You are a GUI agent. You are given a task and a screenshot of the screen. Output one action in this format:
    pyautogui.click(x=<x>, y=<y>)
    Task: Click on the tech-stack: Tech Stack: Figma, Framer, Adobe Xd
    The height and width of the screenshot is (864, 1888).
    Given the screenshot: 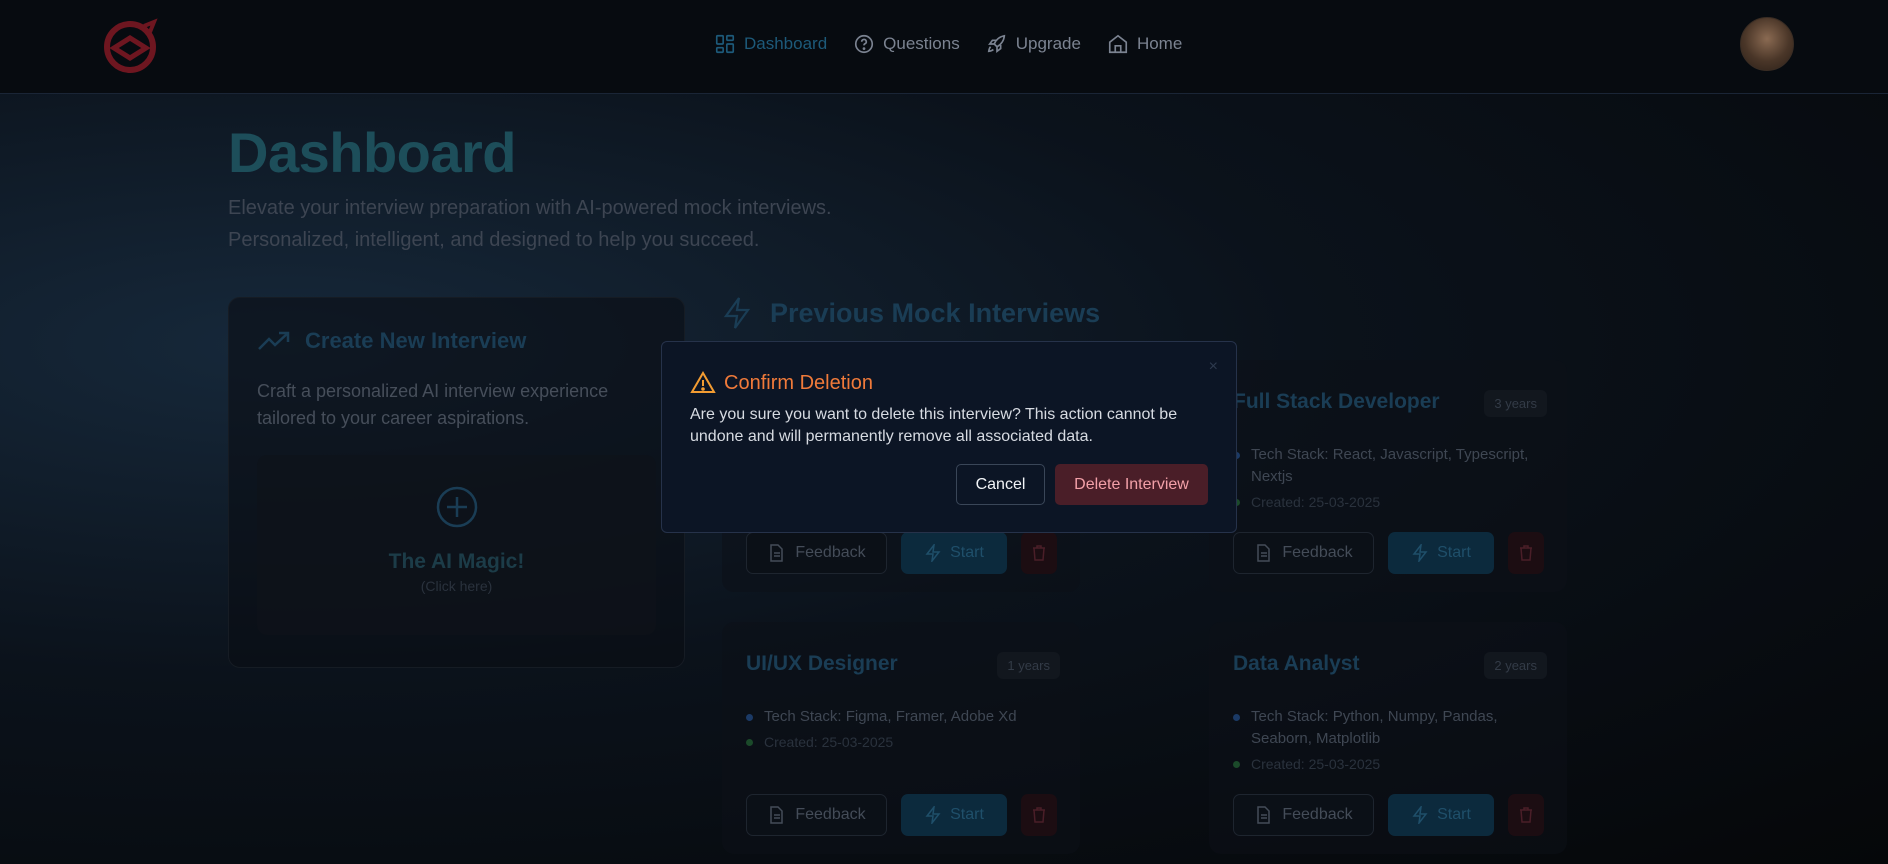 What is the action you would take?
    pyautogui.click(x=896, y=717)
    